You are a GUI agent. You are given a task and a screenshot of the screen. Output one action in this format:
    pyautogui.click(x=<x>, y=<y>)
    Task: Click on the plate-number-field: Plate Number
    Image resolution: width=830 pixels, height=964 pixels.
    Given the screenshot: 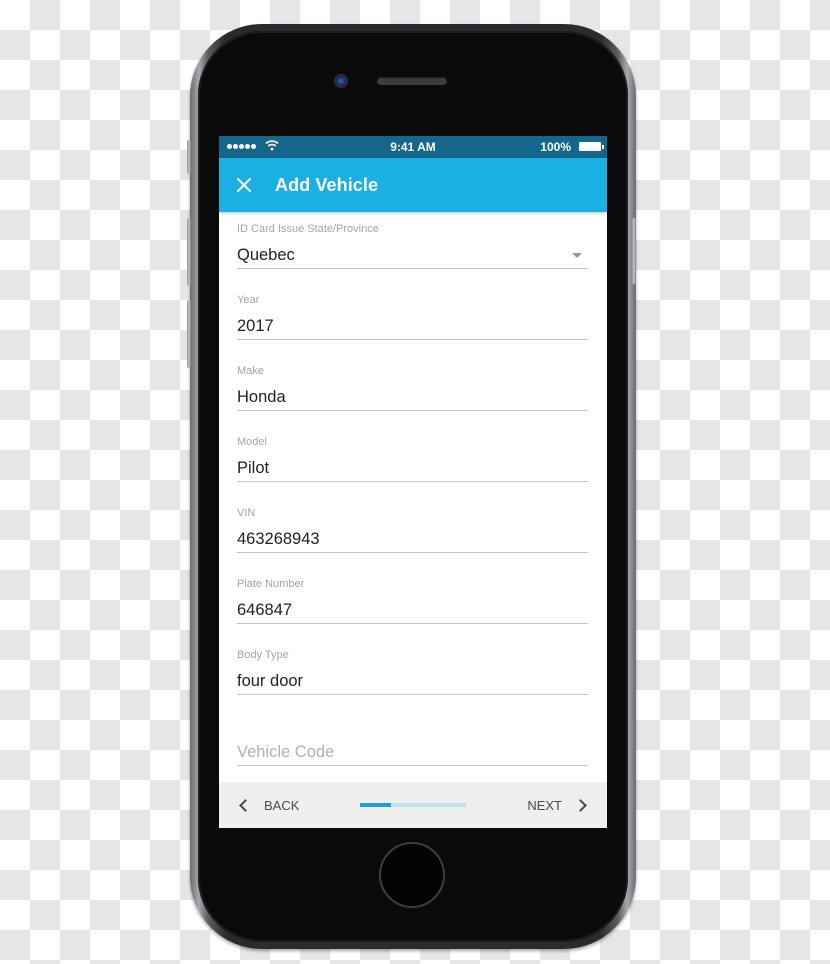 What is the action you would take?
    pyautogui.click(x=412, y=602)
    